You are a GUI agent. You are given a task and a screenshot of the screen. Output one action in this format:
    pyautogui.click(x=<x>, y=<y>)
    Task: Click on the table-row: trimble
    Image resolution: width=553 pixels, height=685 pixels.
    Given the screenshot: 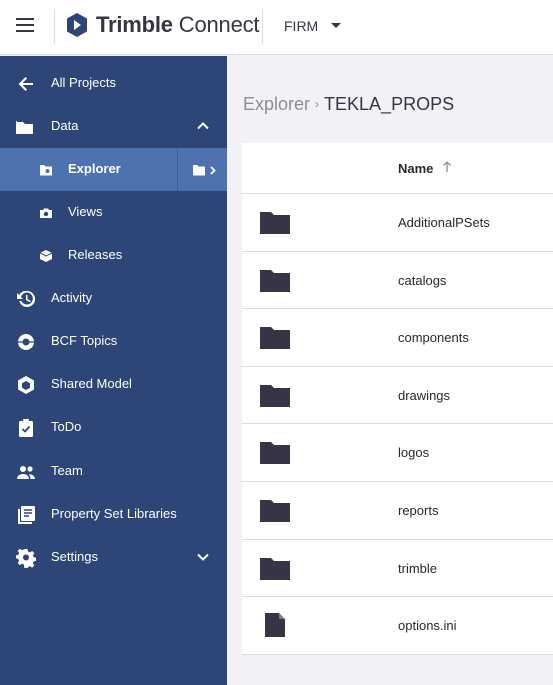 What is the action you would take?
    pyautogui.click(x=397, y=568)
    